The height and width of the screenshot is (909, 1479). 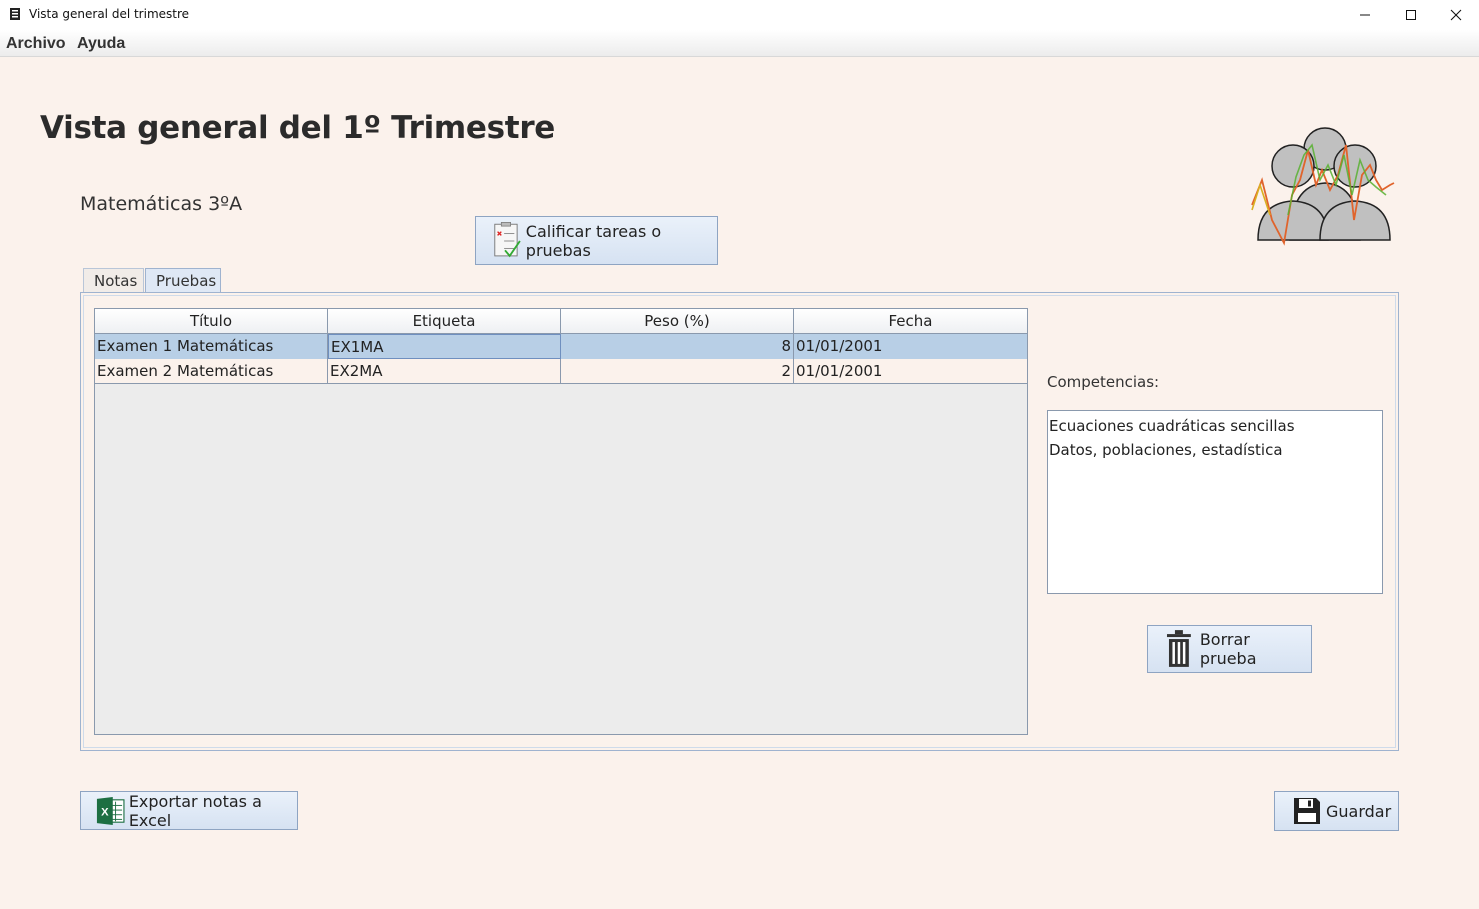 What do you see at coordinates (444, 346) in the screenshot?
I see `cell-etiqueta: EX1MA` at bounding box center [444, 346].